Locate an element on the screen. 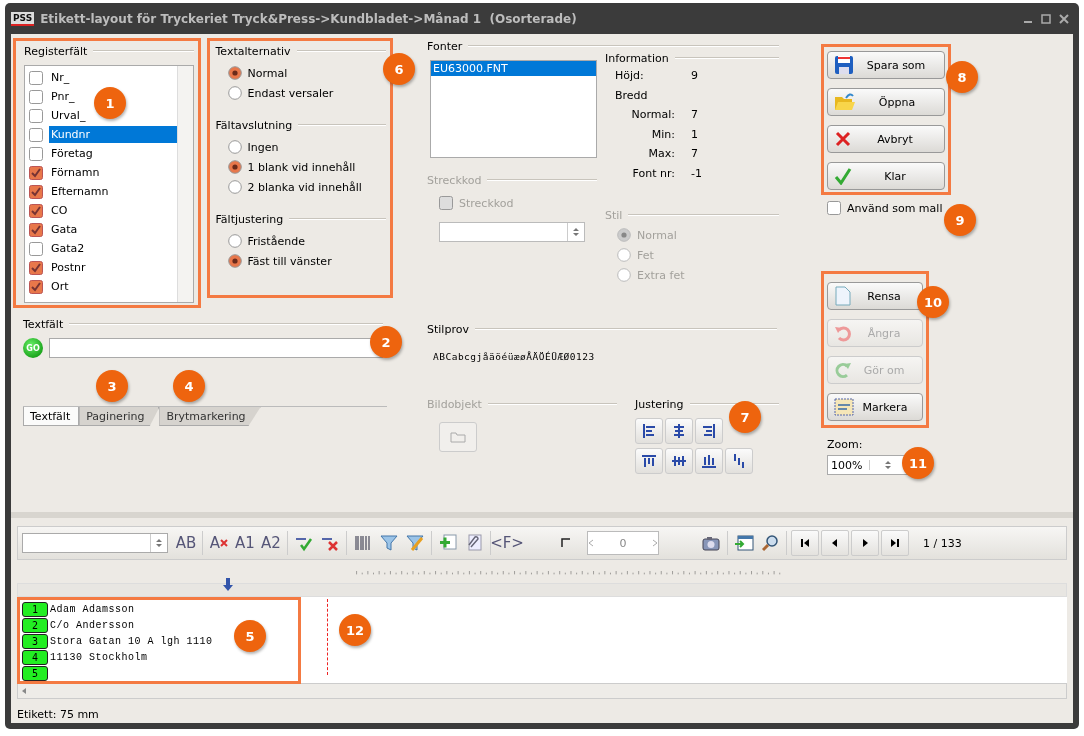 This screenshot has width=1084, height=736. toolbar-button: AB is located at coordinates (186, 543).